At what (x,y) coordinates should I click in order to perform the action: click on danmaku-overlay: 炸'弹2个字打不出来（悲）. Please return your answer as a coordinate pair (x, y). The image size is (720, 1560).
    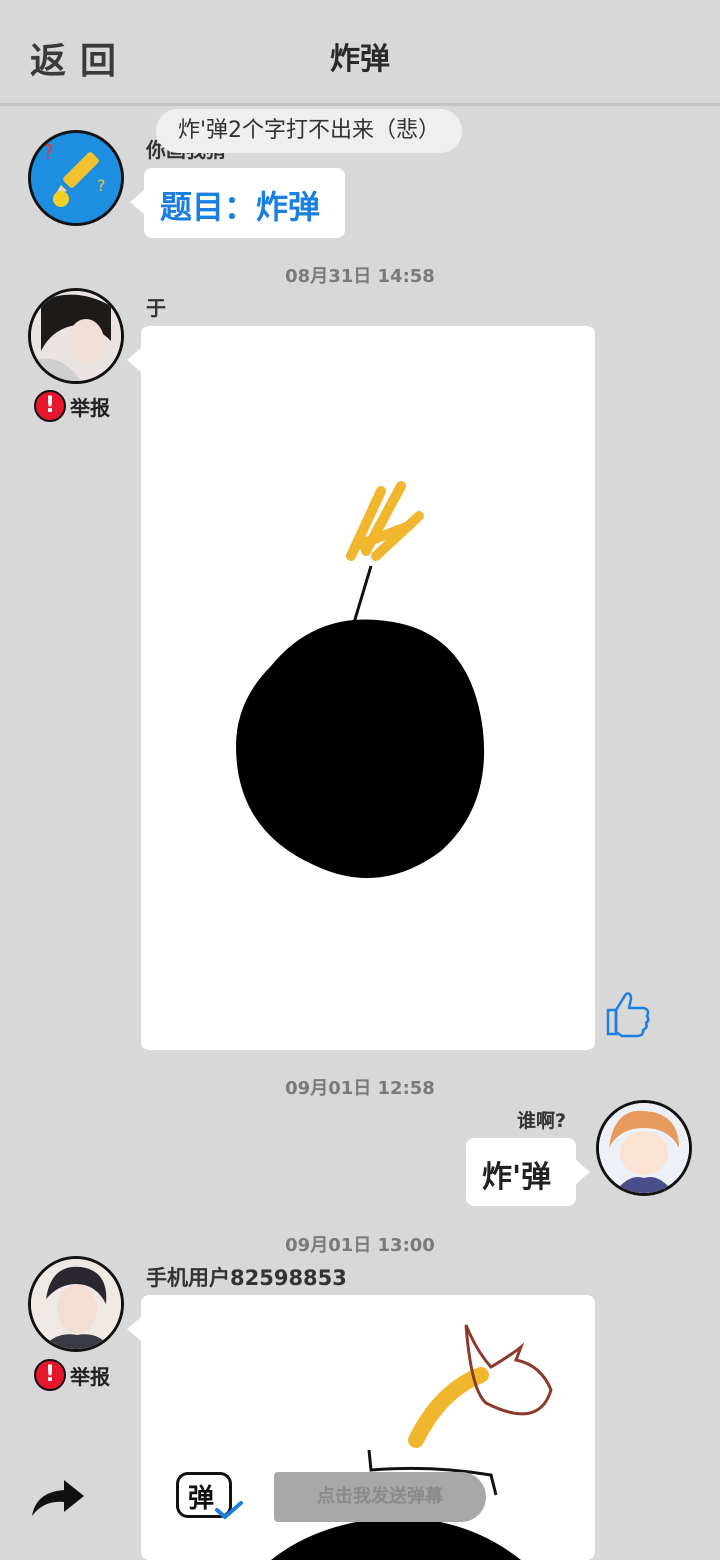
    Looking at the image, I should click on (309, 131).